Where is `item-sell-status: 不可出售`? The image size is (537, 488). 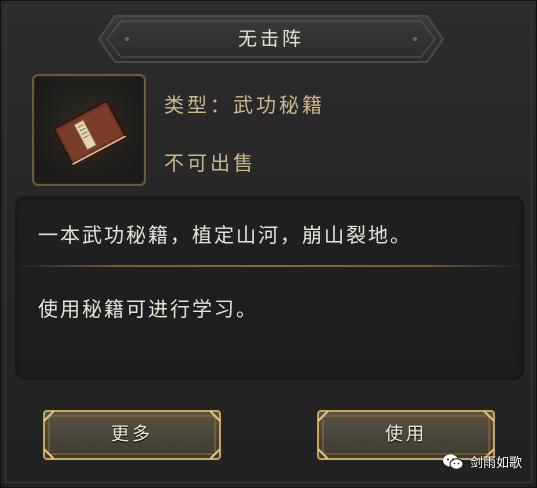
item-sell-status: 不可出售 is located at coordinates (210, 163).